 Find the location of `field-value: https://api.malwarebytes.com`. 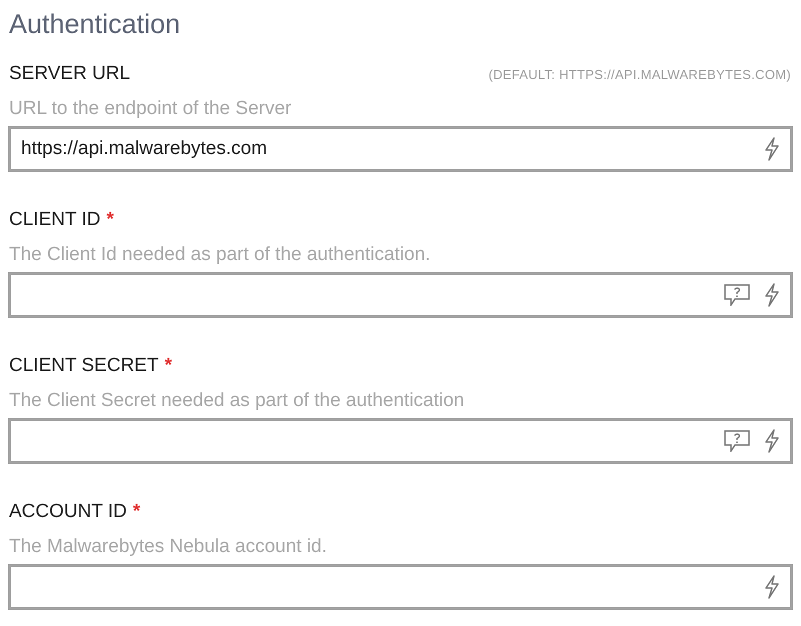

field-value: https://api.malwarebytes.com is located at coordinates (385, 149).